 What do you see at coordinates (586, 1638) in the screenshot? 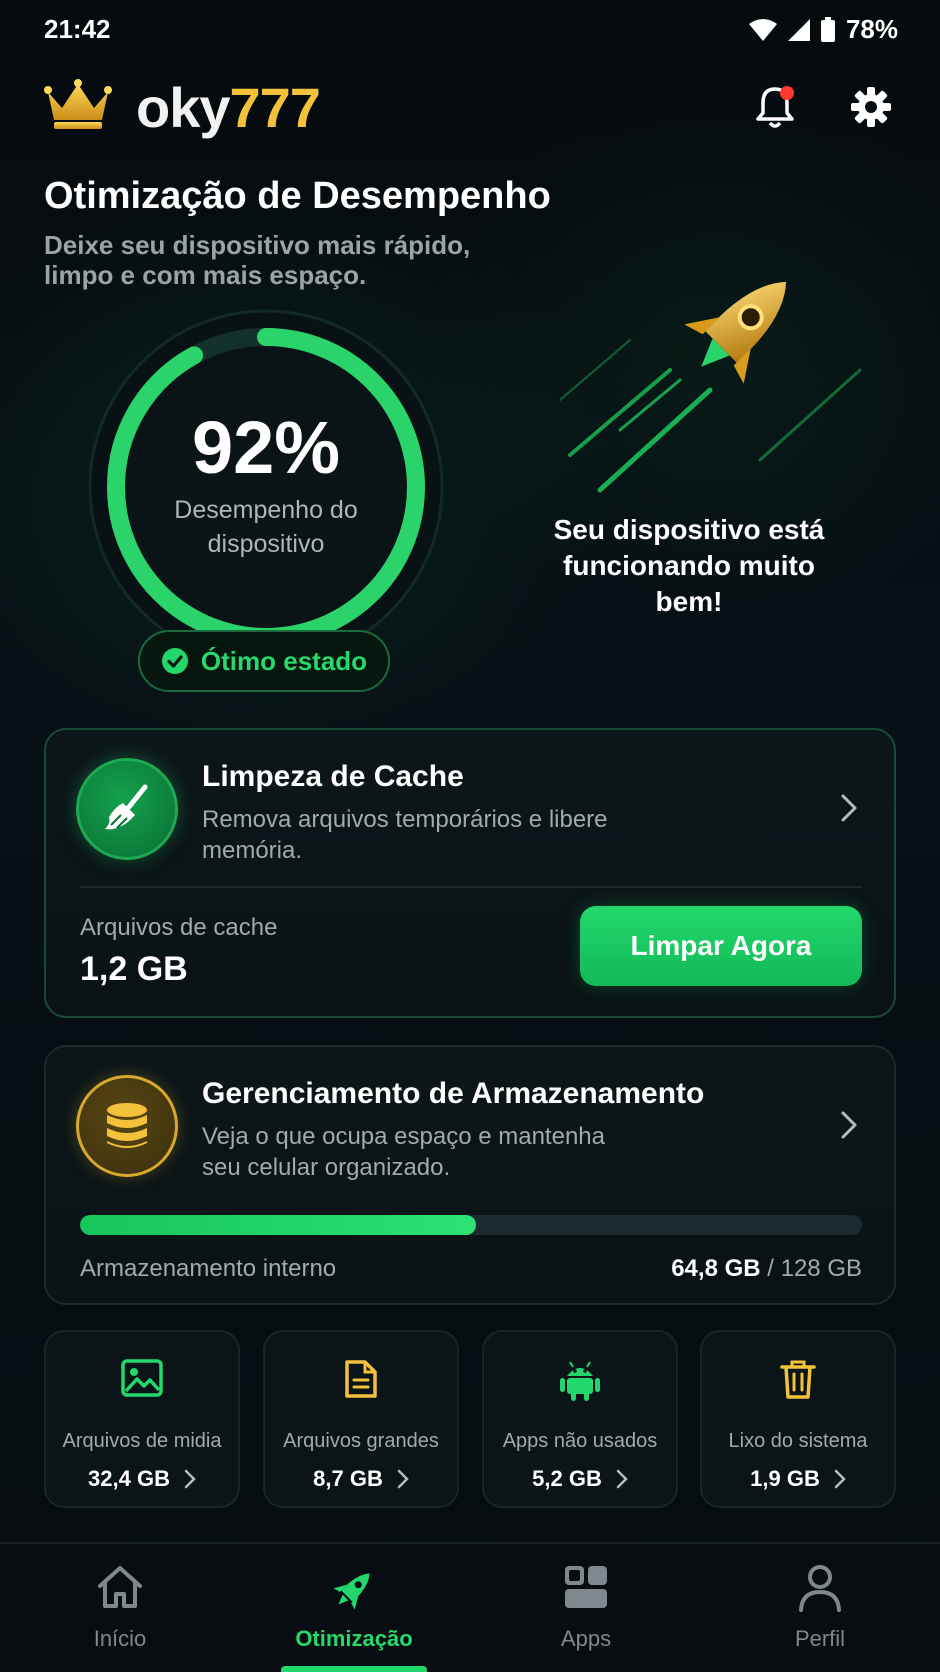
I see `nav-label: Apps` at bounding box center [586, 1638].